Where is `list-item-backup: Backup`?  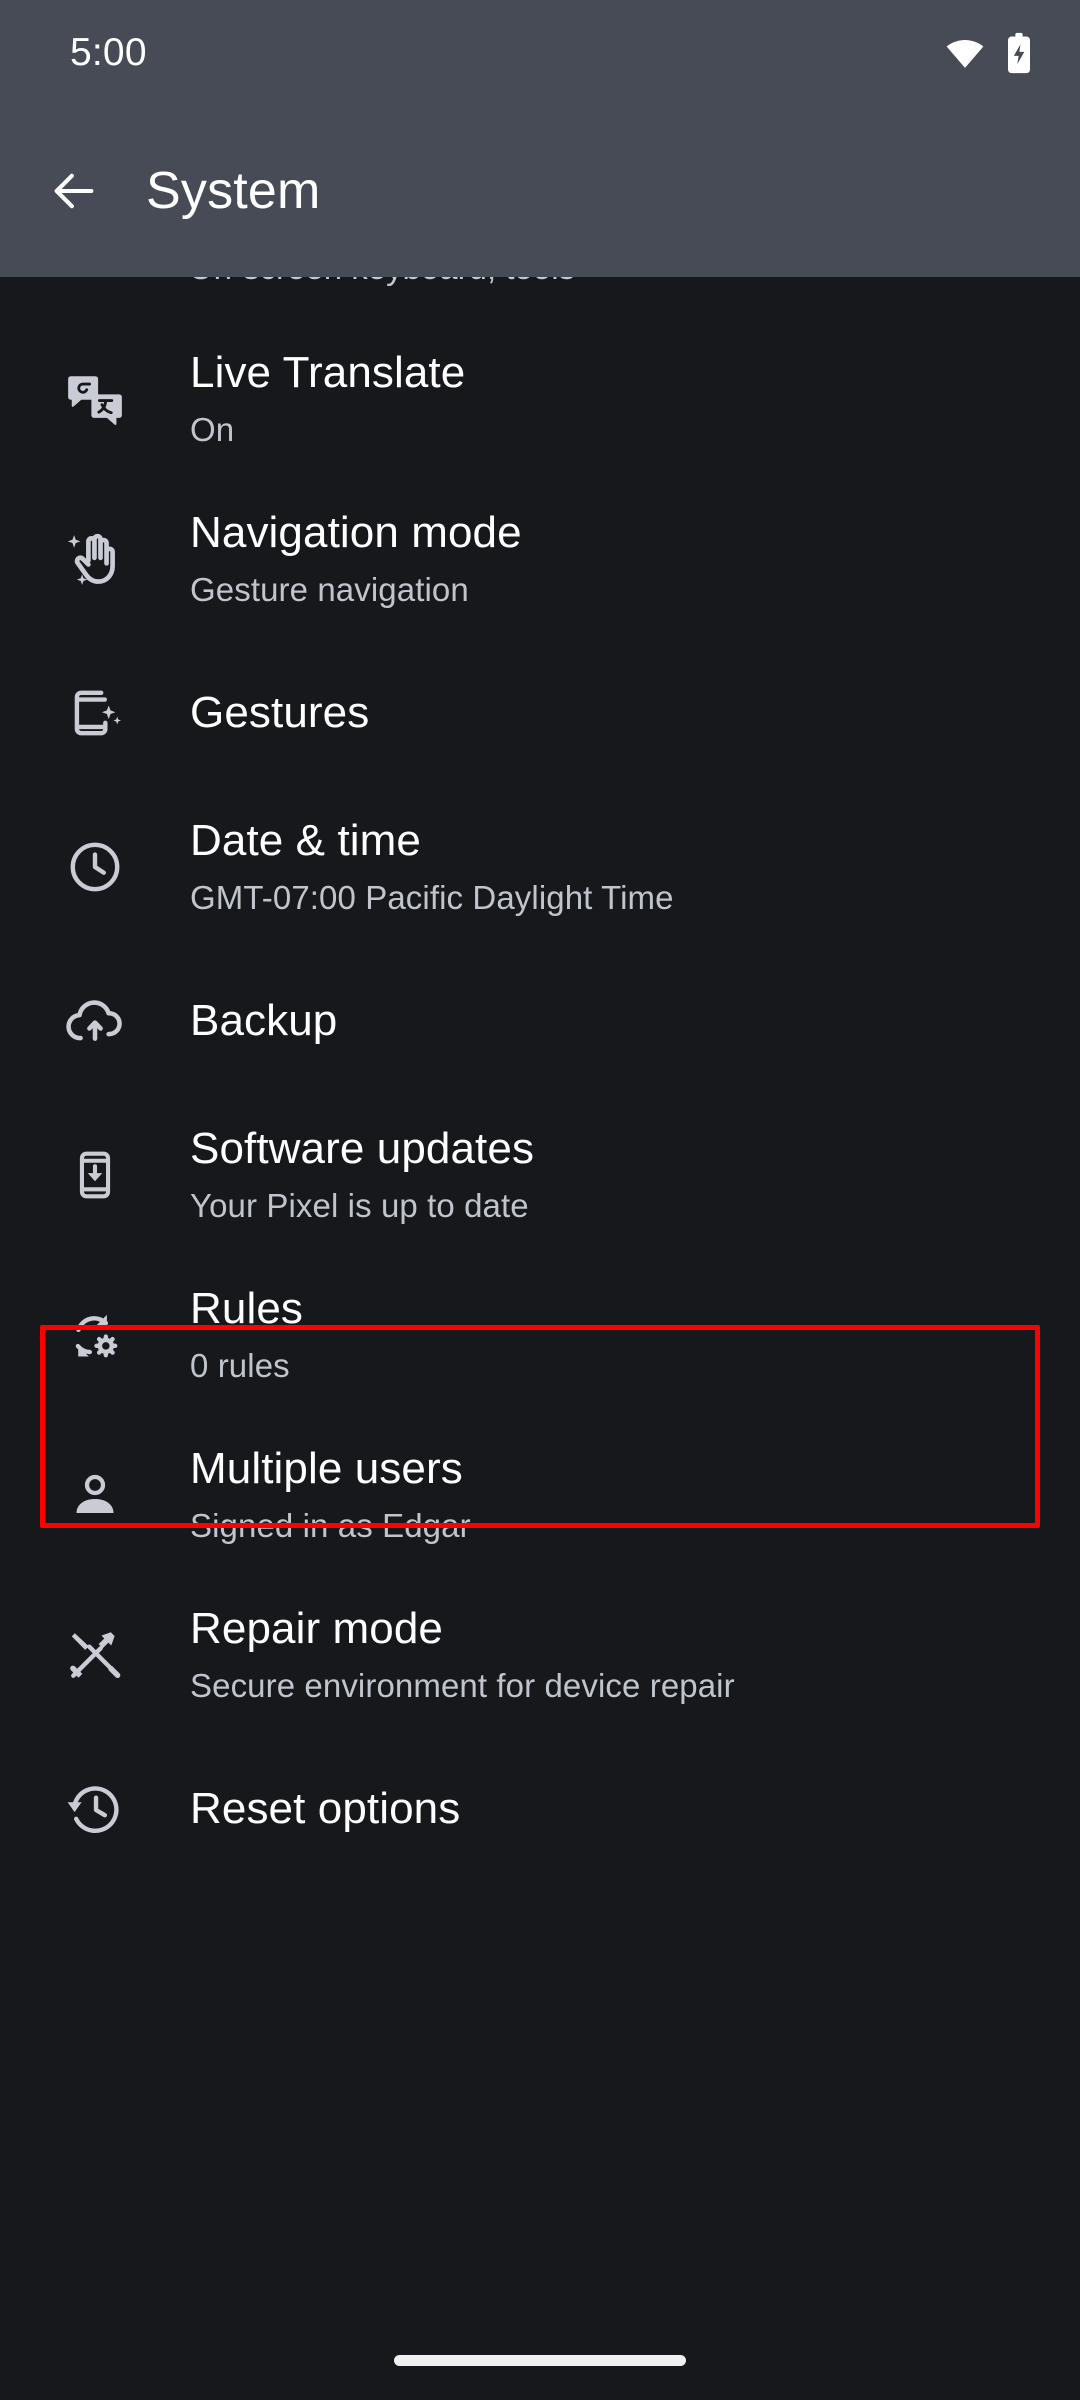
list-item-backup: Backup is located at coordinates (540, 1021).